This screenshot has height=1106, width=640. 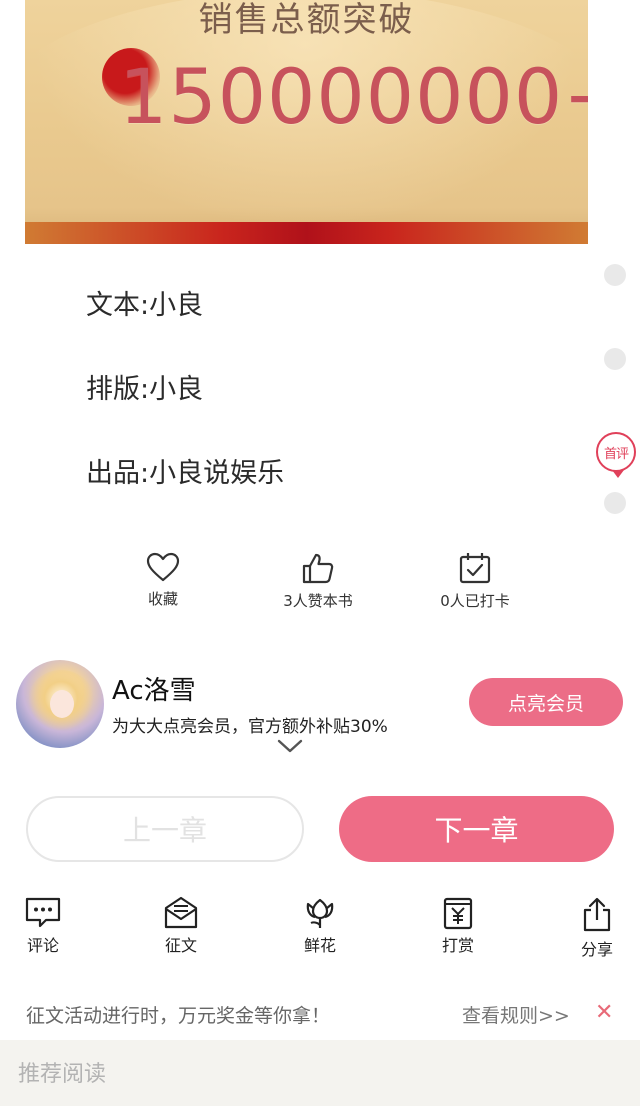 I want to click on like-button: 3人赞本书, so click(x=318, y=581).